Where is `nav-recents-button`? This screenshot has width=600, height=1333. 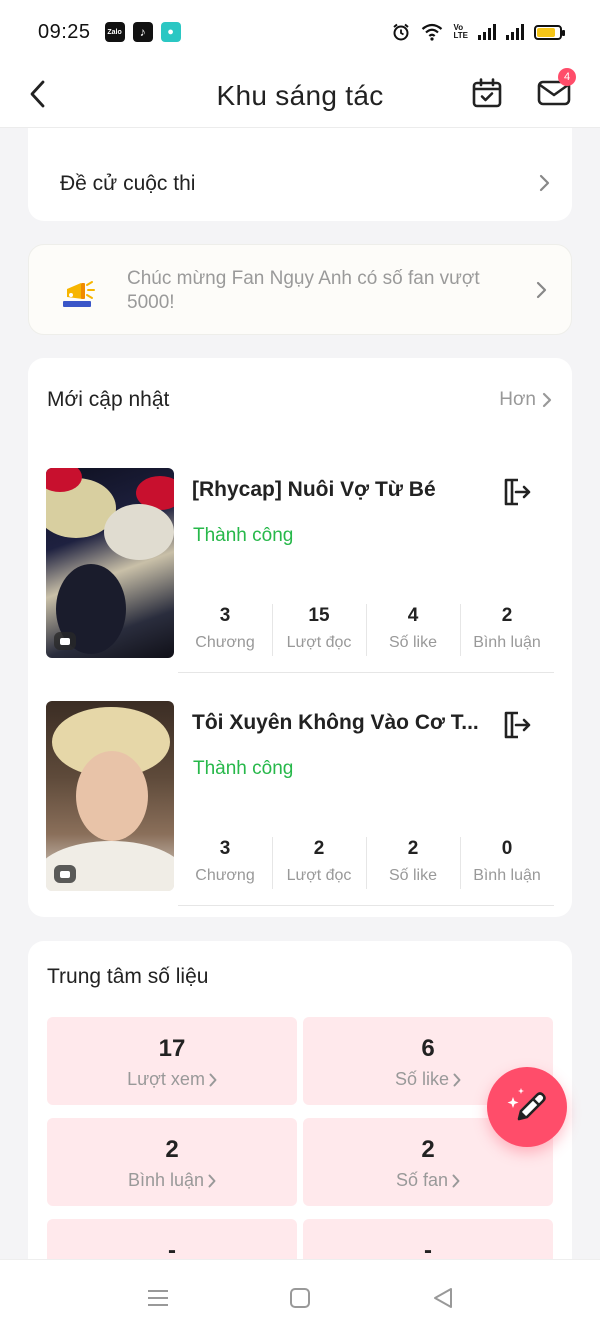
nav-recents-button is located at coordinates (158, 1298).